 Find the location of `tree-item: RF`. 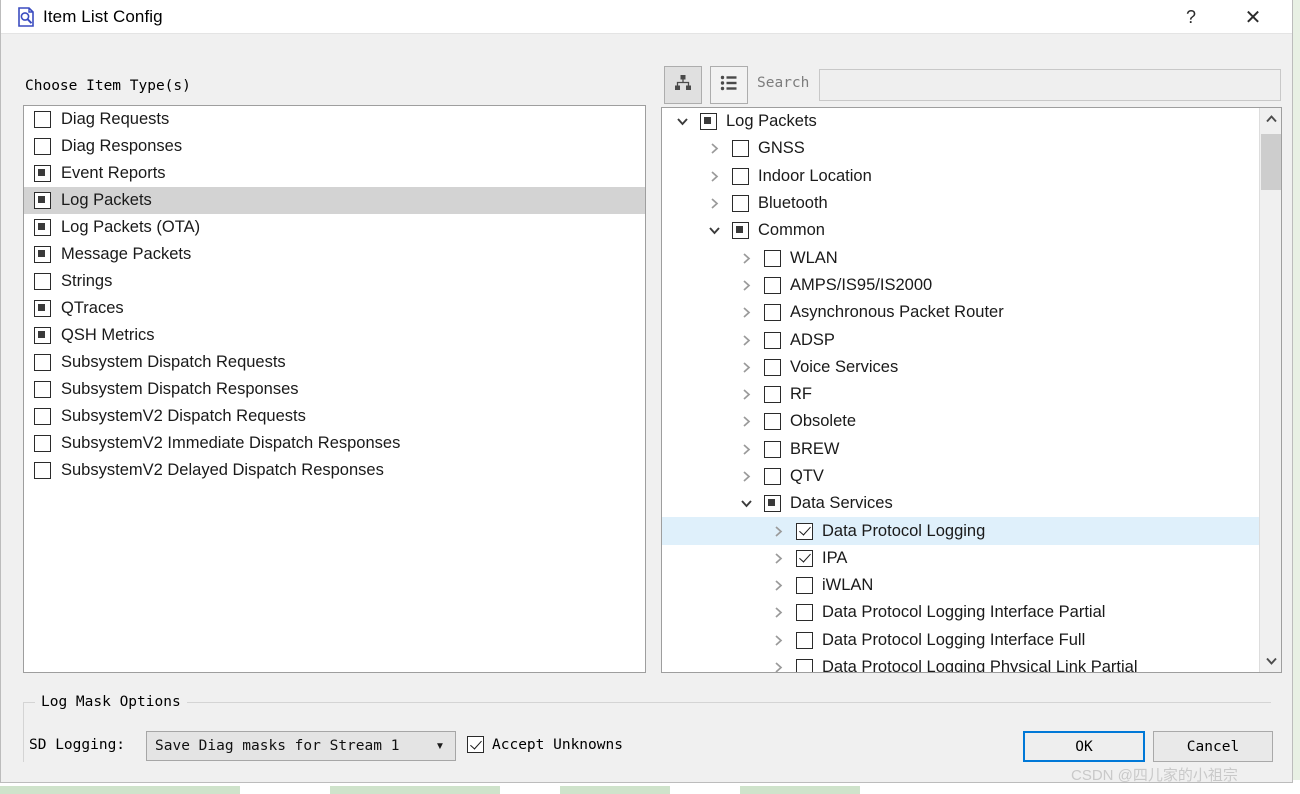

tree-item: RF is located at coordinates (960, 394).